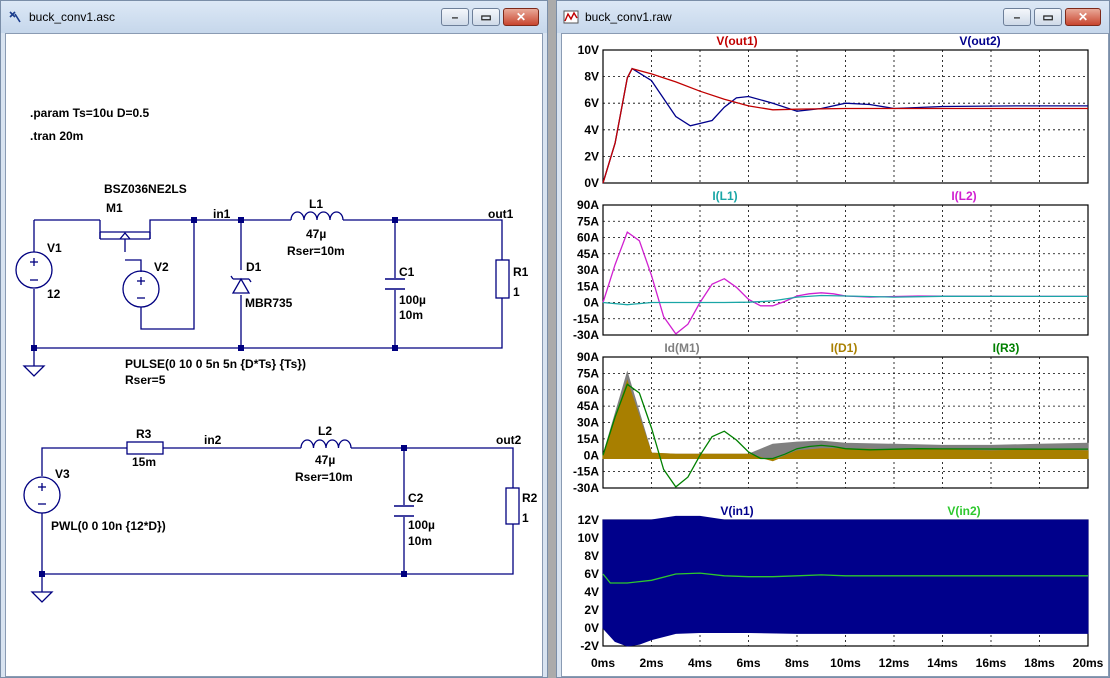 Image resolution: width=1110 pixels, height=678 pixels. Describe the element at coordinates (411, 315) in the screenshot. I see `c1-esr-label: 10m` at that location.